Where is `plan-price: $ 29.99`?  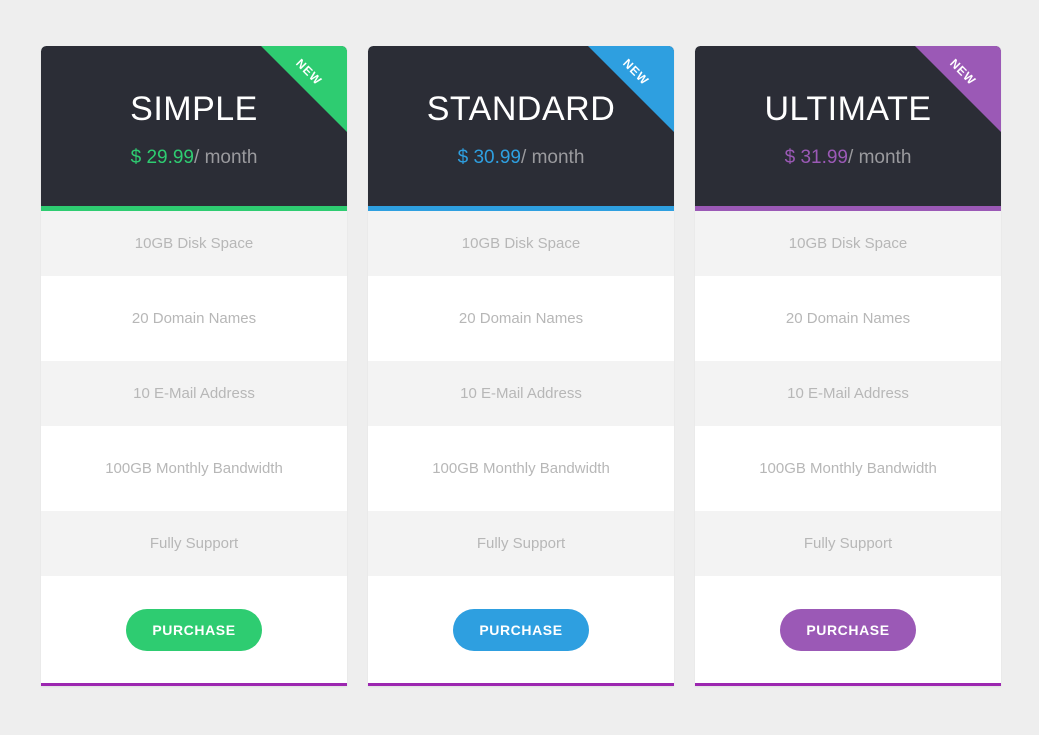
plan-price: $ 29.99 is located at coordinates (162, 157).